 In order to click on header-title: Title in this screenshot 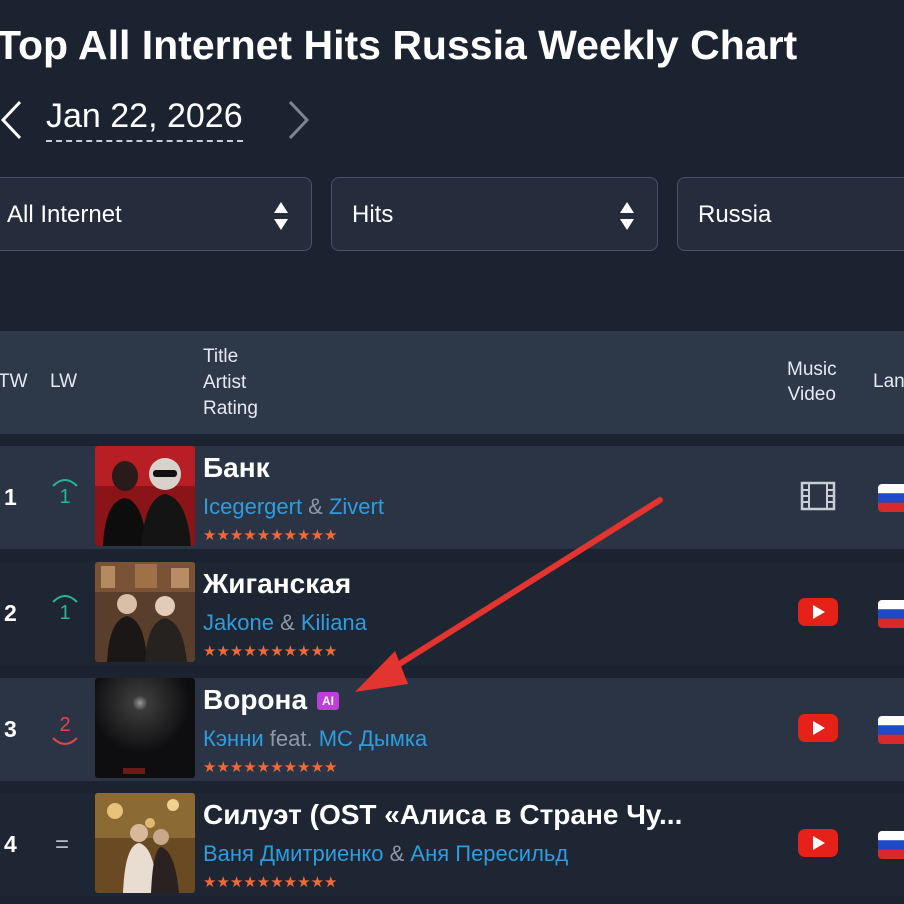, I will do `click(221, 356)`.